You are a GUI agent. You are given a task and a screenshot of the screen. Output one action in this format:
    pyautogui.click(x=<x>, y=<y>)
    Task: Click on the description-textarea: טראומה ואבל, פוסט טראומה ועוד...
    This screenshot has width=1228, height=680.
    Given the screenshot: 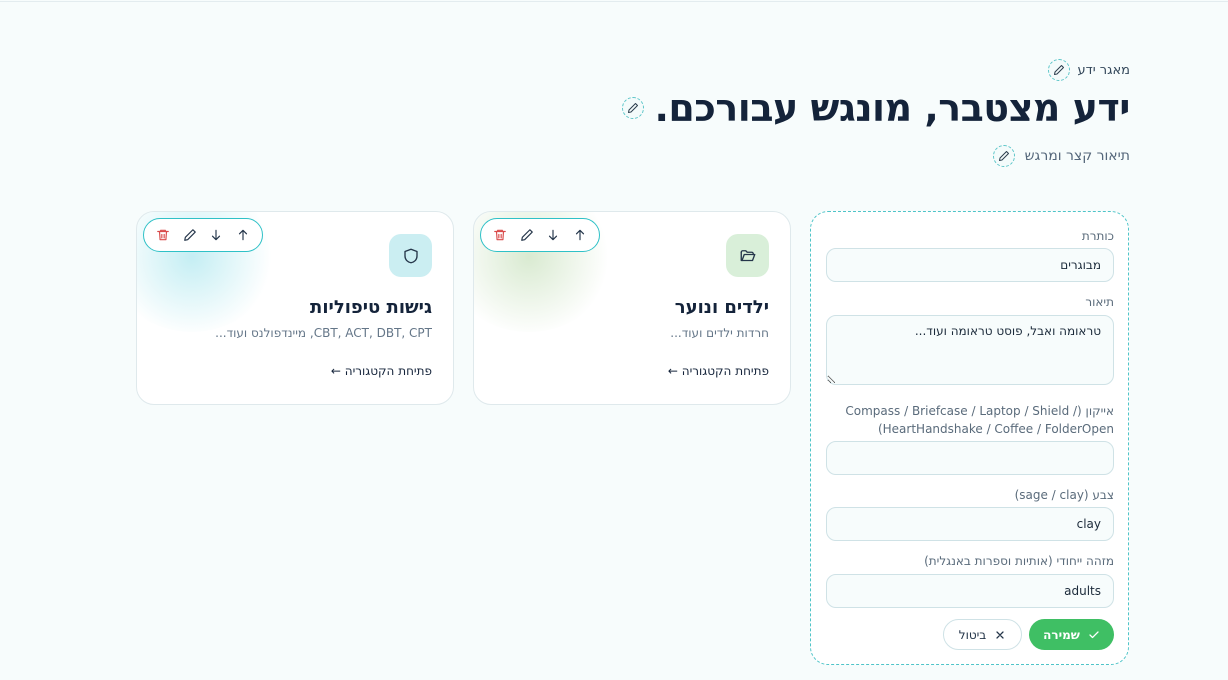 What is the action you would take?
    pyautogui.click(x=970, y=350)
    